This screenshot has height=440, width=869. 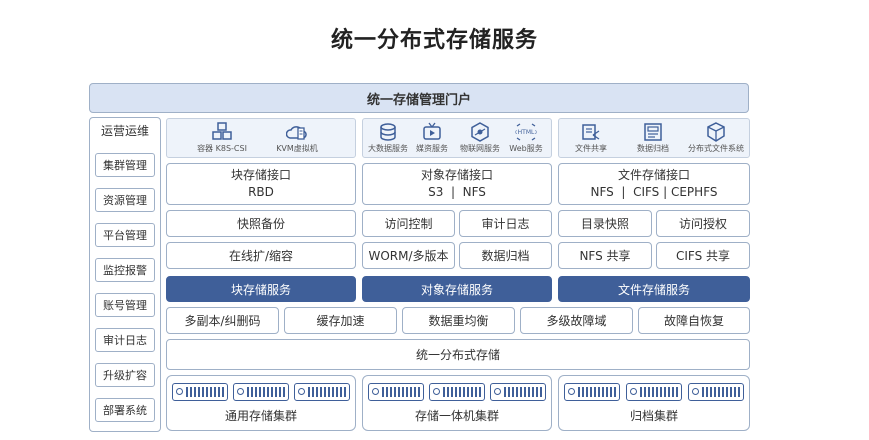 I want to click on database-icon, so click(x=388, y=132).